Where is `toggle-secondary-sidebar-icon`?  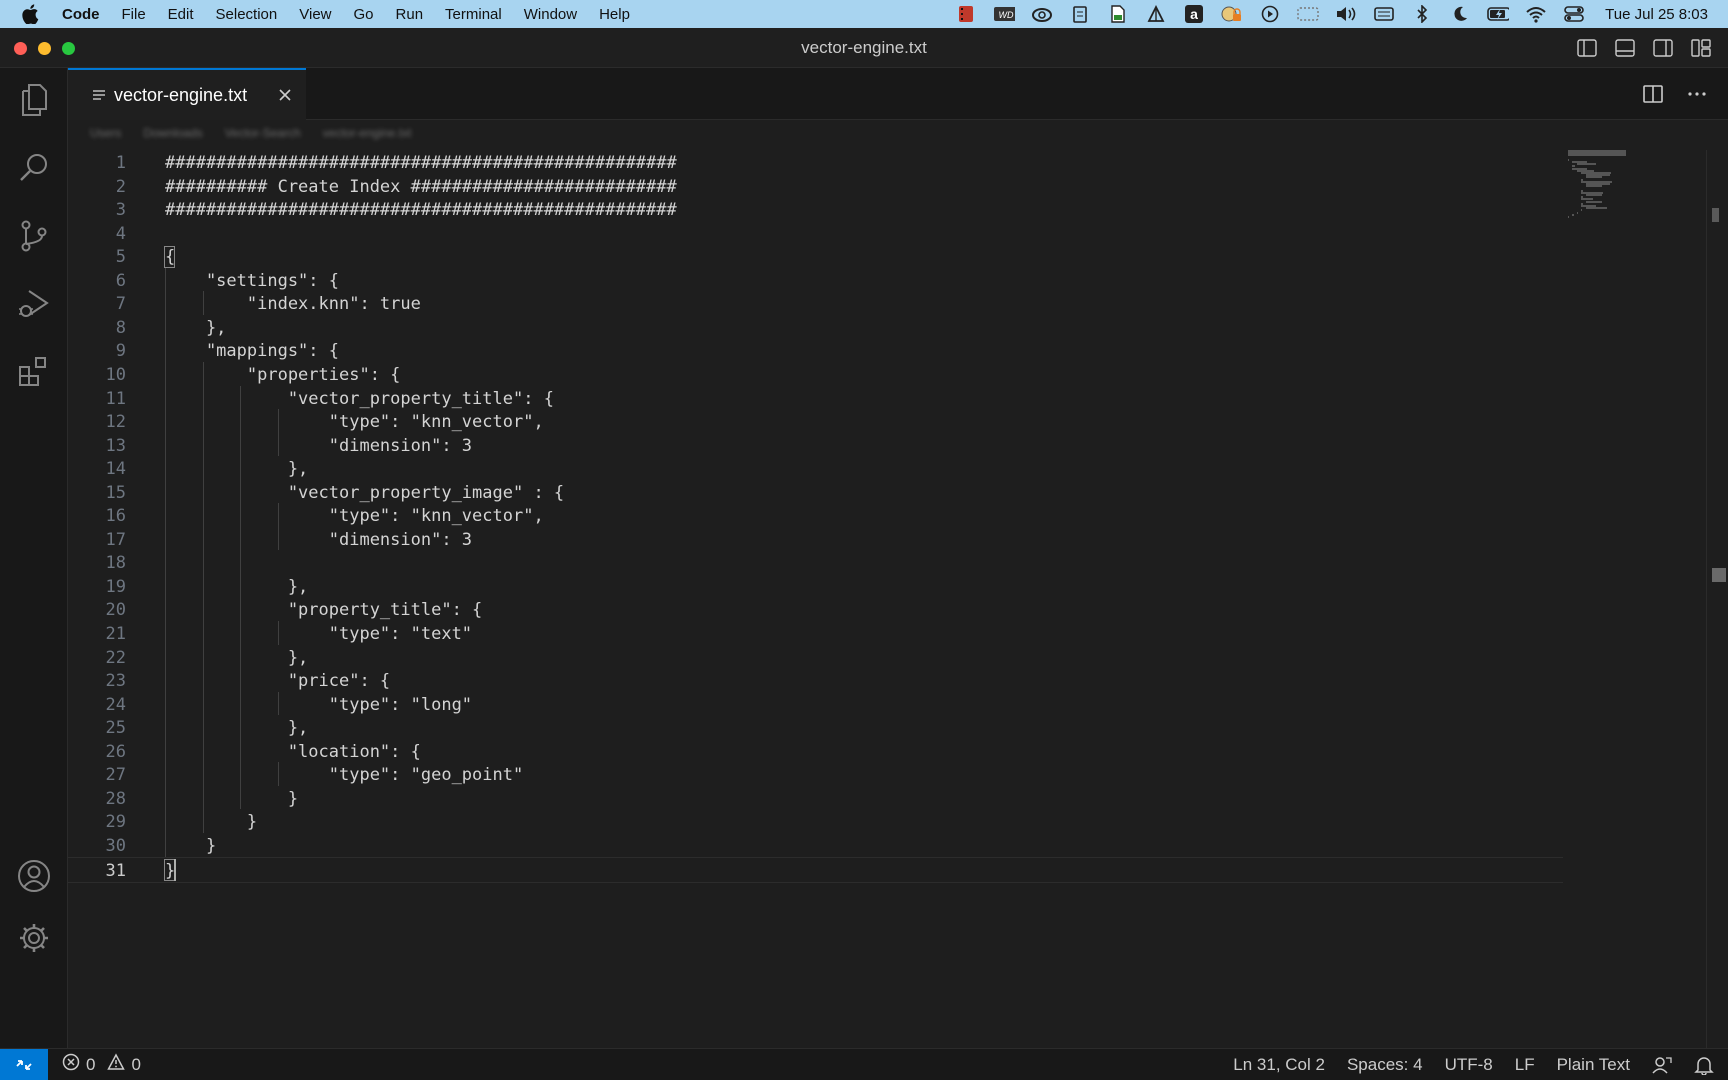 toggle-secondary-sidebar-icon is located at coordinates (1663, 48).